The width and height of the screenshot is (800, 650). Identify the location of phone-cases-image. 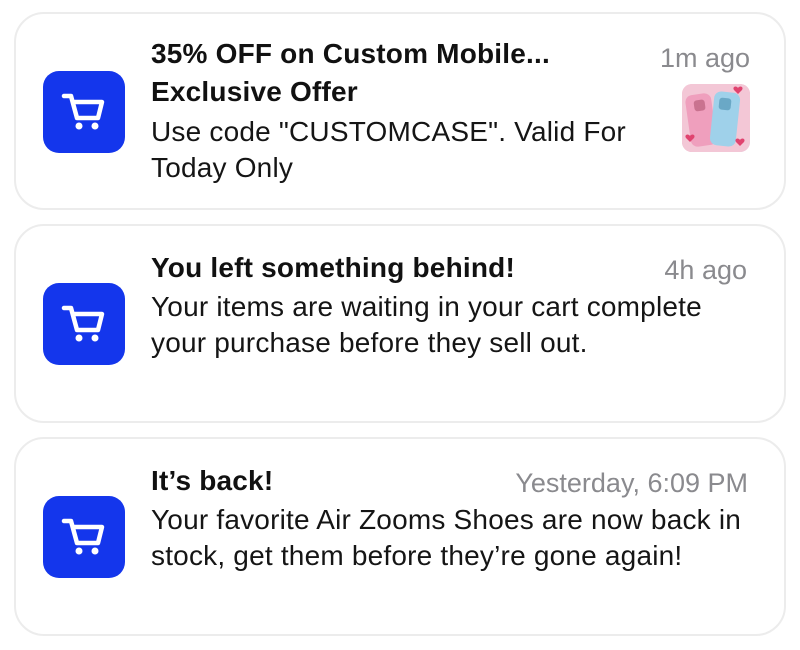
(716, 118).